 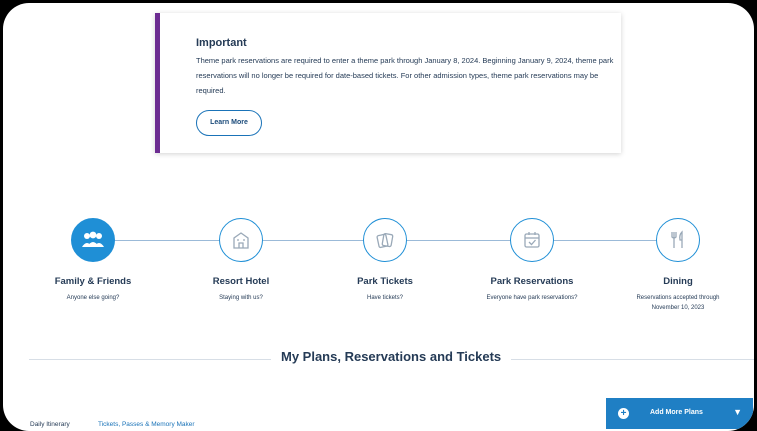 I want to click on chevron-down-icon: ▼, so click(x=737, y=412).